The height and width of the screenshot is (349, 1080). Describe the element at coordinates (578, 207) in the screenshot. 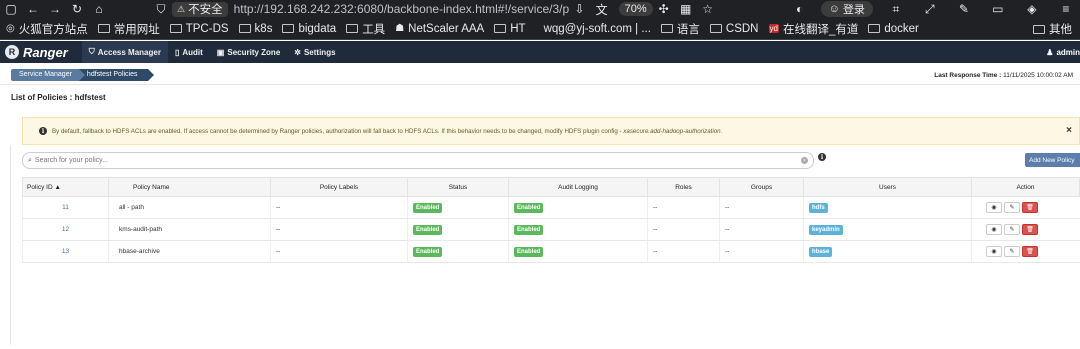

I see `audit-cell: Enabled` at that location.